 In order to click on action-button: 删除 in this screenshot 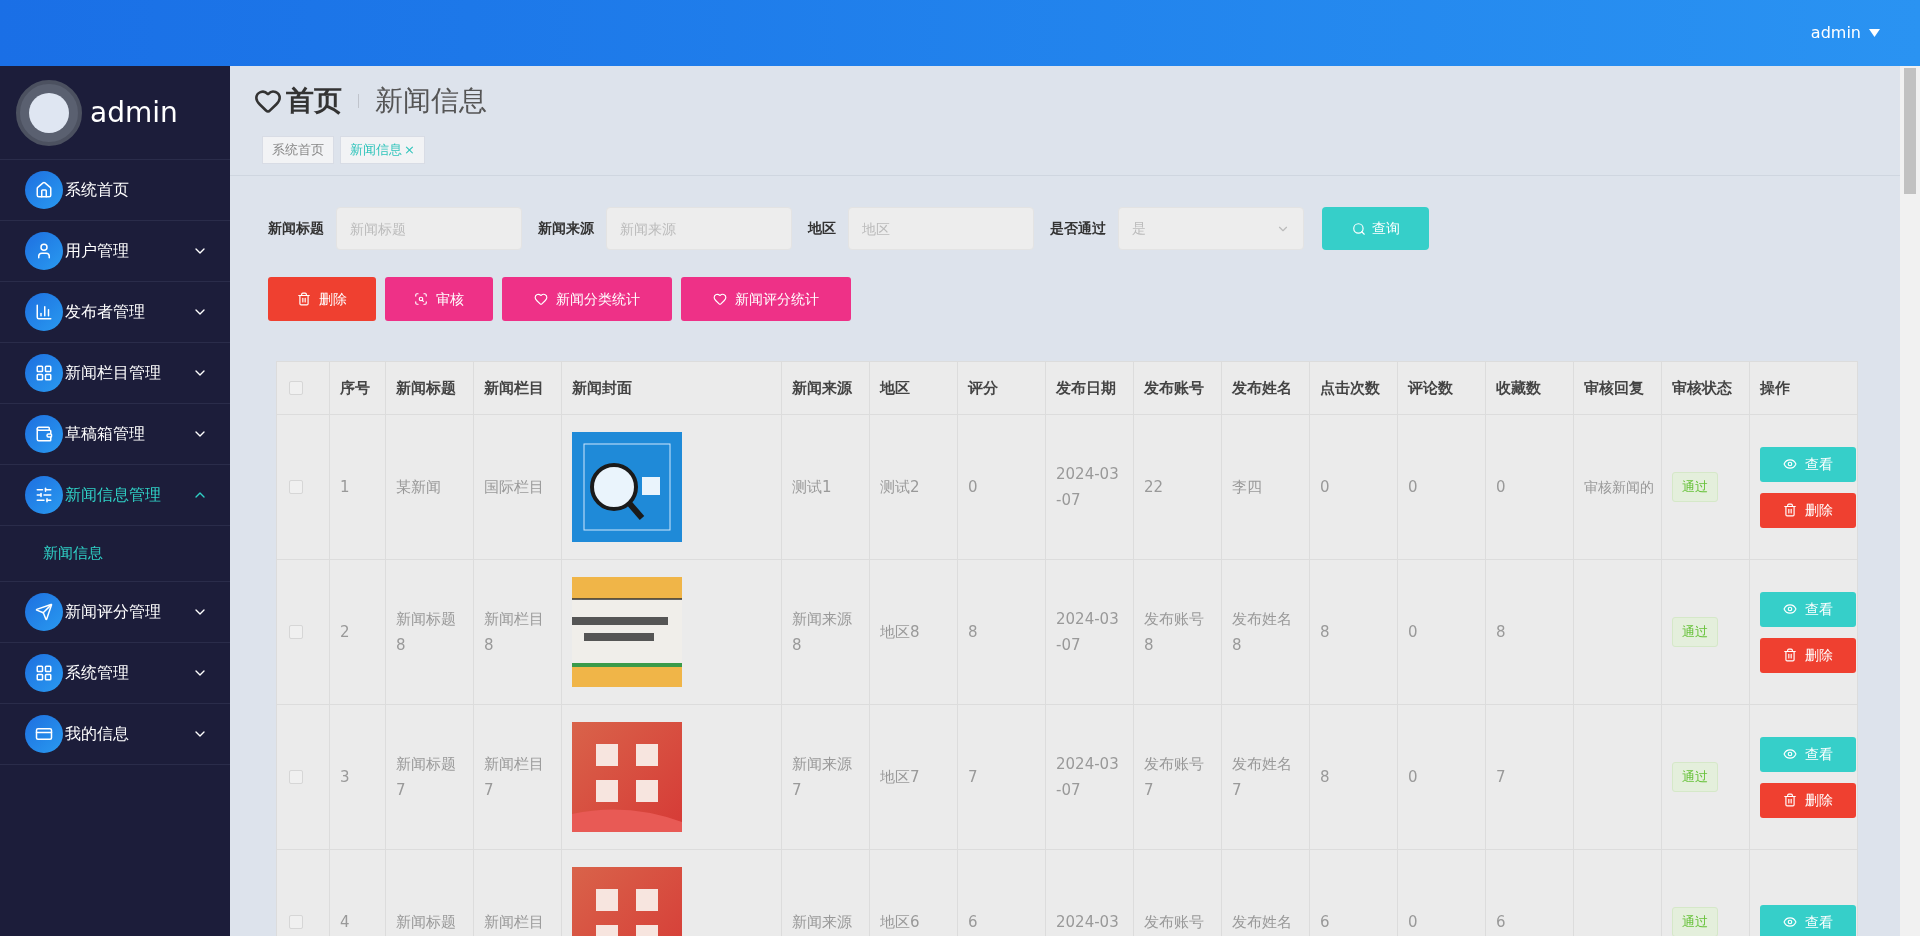, I will do `click(322, 299)`.